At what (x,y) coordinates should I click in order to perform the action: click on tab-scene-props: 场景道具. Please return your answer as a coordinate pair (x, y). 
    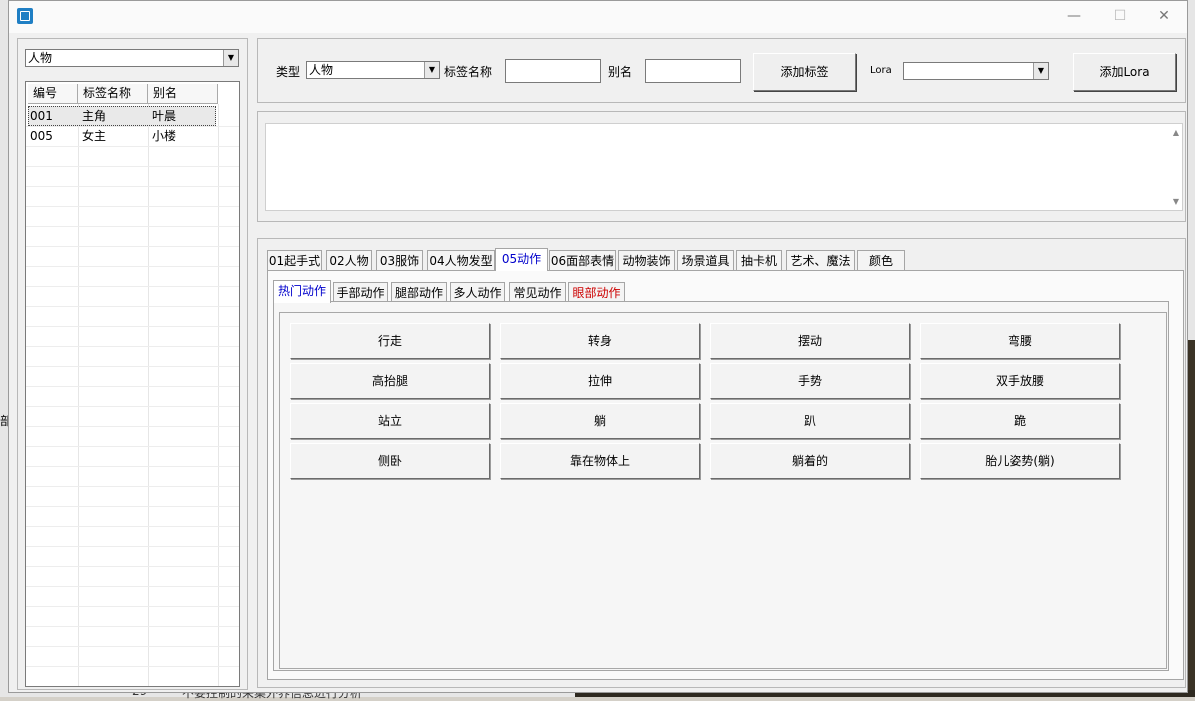
    Looking at the image, I should click on (705, 260).